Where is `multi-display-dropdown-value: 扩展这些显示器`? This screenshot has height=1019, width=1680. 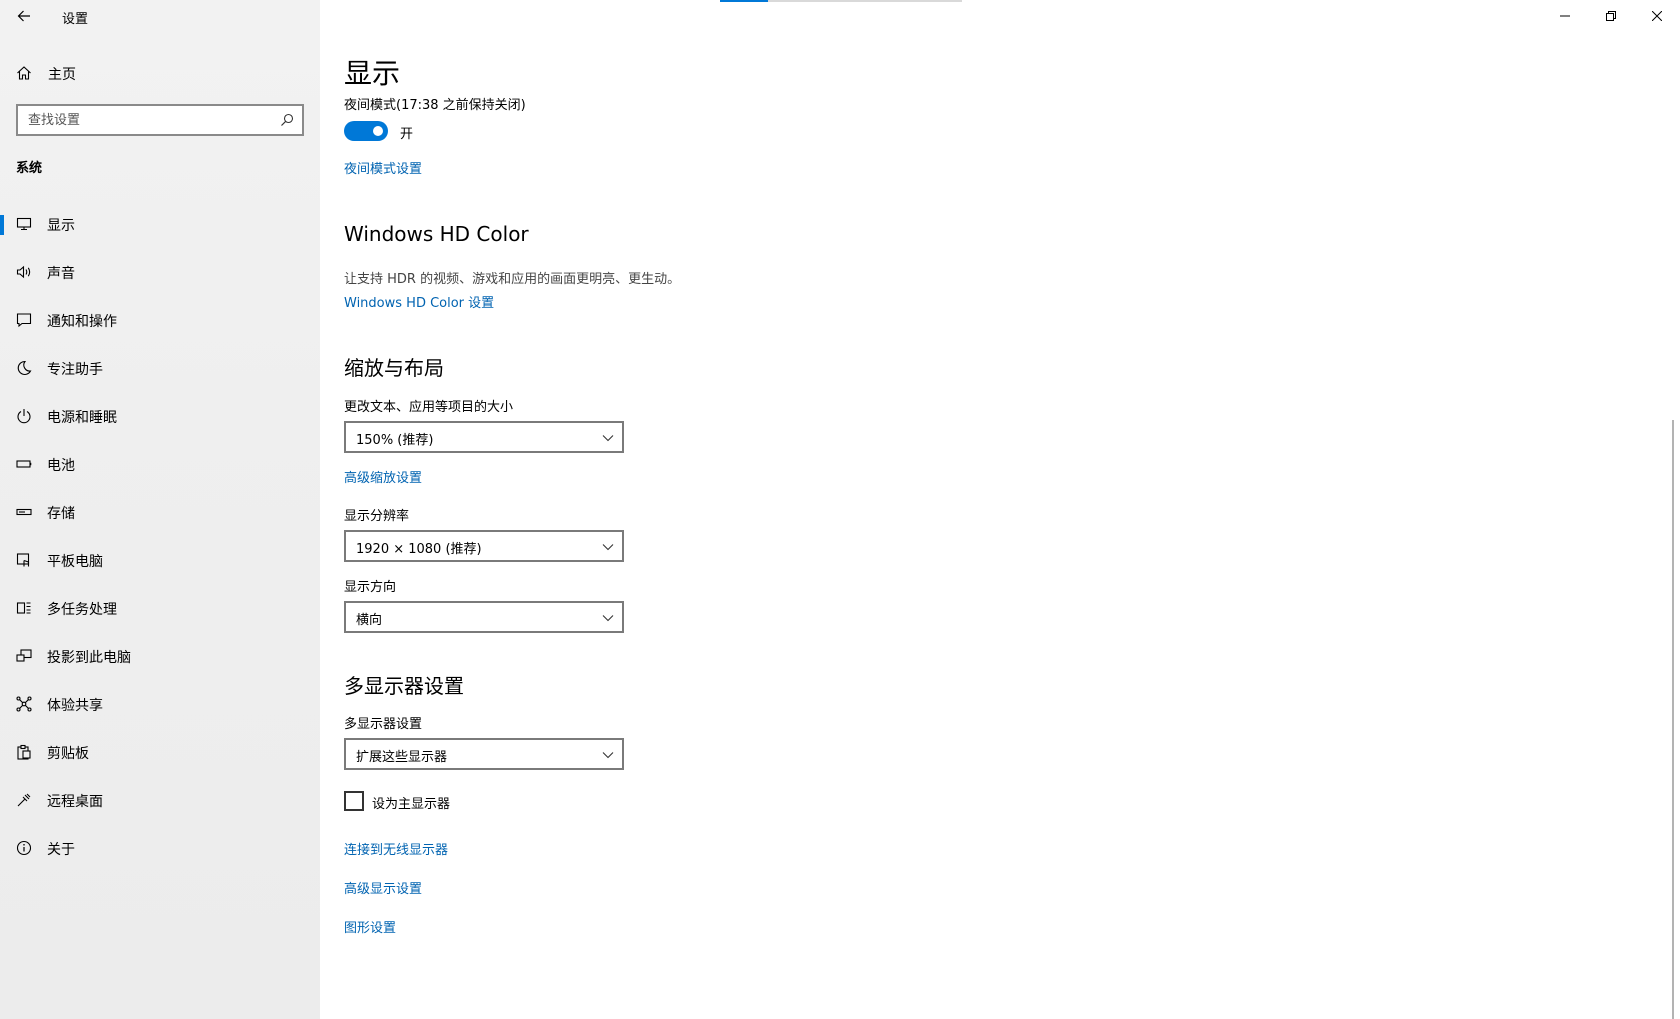 multi-display-dropdown-value: 扩展这些显示器 is located at coordinates (402, 757).